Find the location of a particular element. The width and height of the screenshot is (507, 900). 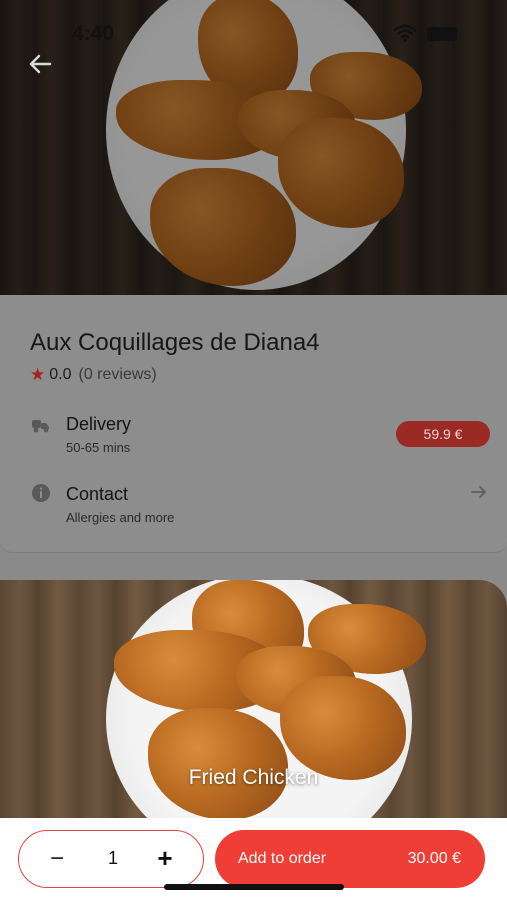

product-name: Fried Chicken is located at coordinates (253, 777).